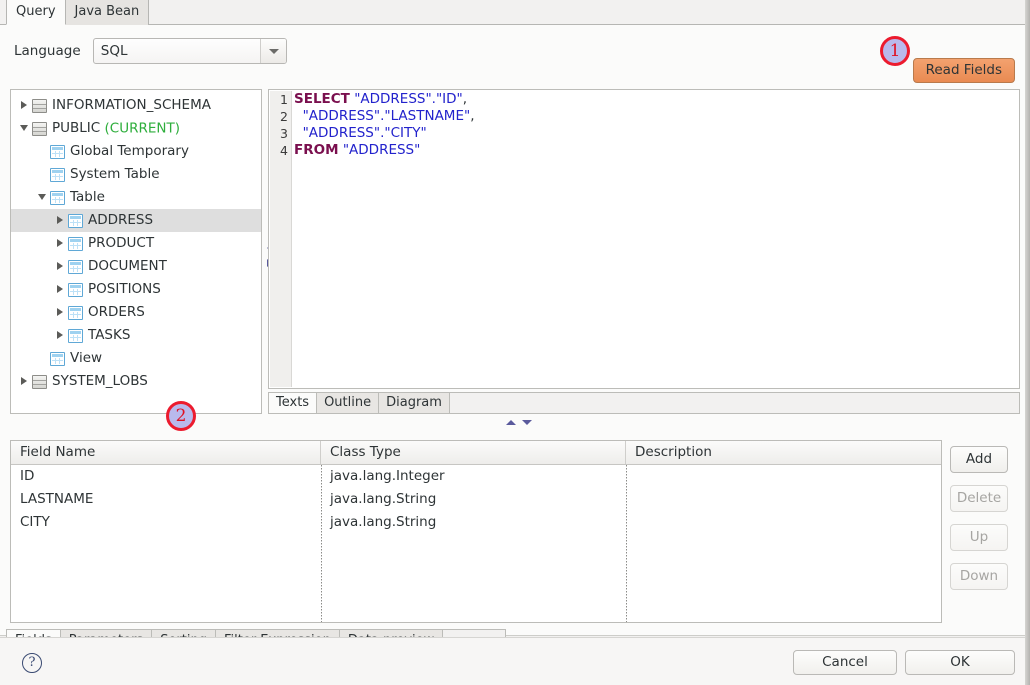 The width and height of the screenshot is (1030, 685). I want to click on column-header-description: Description, so click(783, 452).